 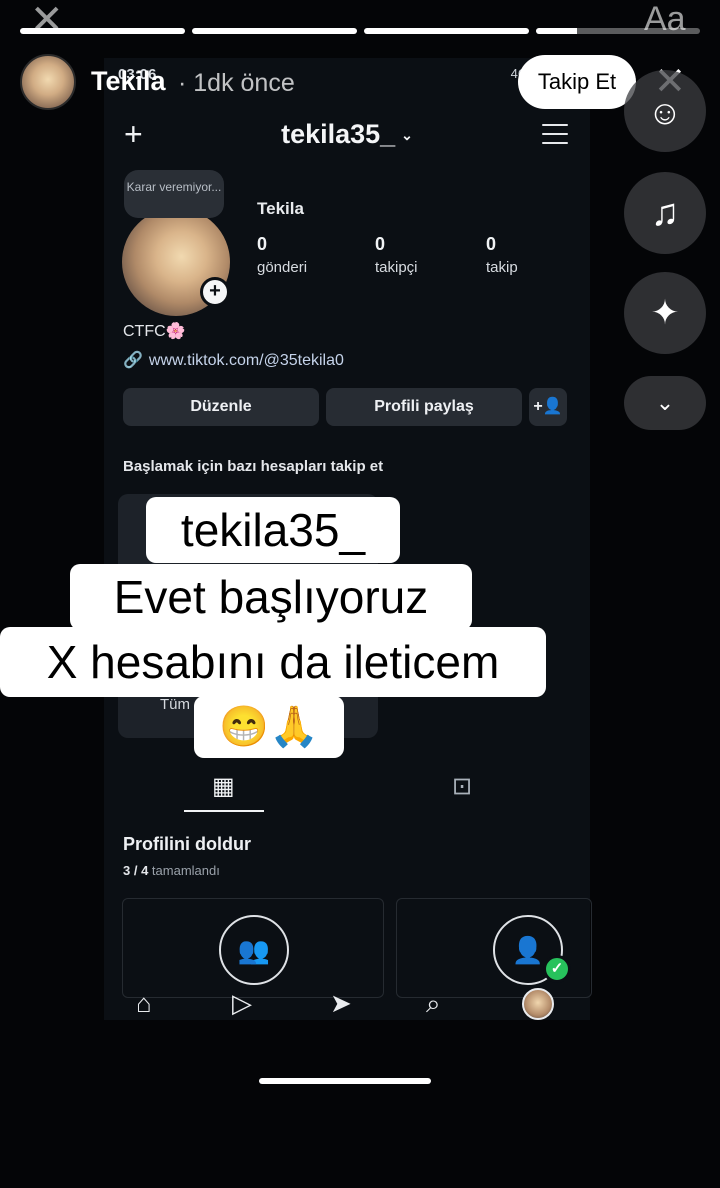 What do you see at coordinates (462, 786) in the screenshot?
I see `tagged-icon: ⊡` at bounding box center [462, 786].